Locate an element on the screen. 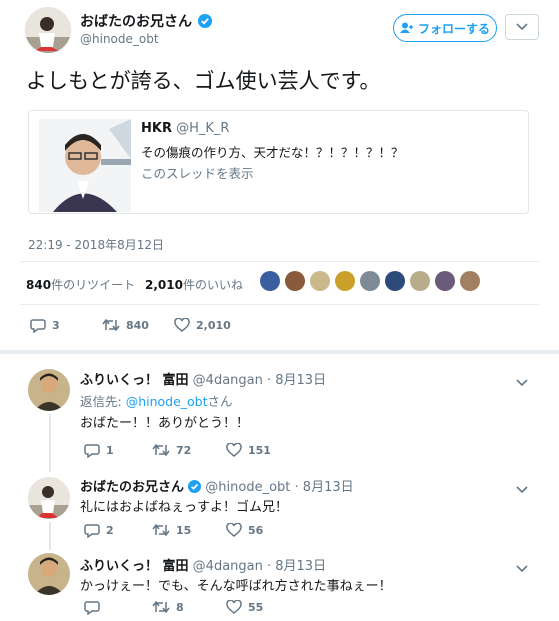 This screenshot has height=621, width=559. reply-button: 1 is located at coordinates (99, 450).